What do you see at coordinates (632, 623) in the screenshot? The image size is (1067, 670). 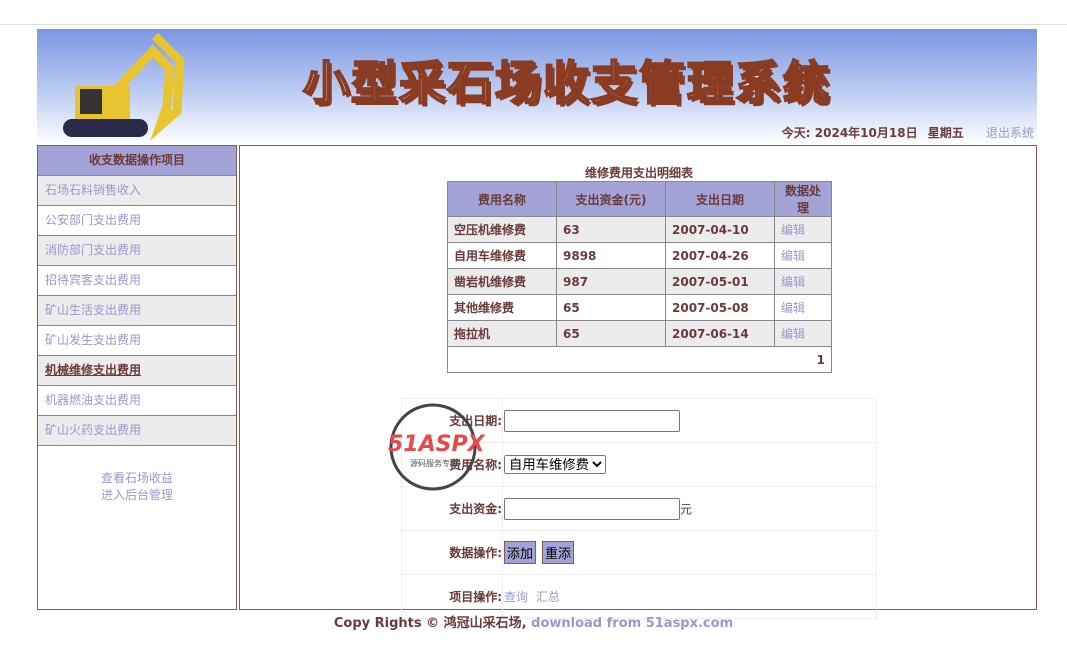 I see `download-link: download from 51aspx.com` at bounding box center [632, 623].